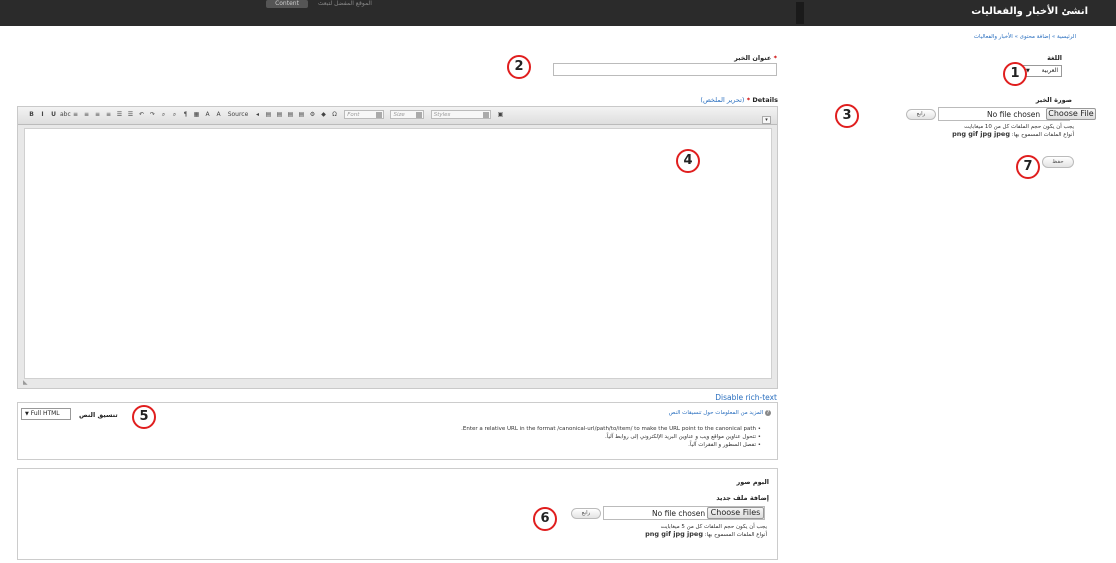  What do you see at coordinates (768, 413) in the screenshot?
I see `help-icon: ?` at bounding box center [768, 413].